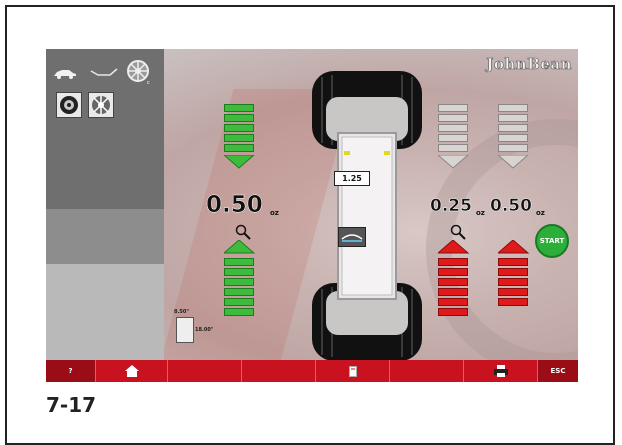  I want to click on car-icon, so click(65, 73).